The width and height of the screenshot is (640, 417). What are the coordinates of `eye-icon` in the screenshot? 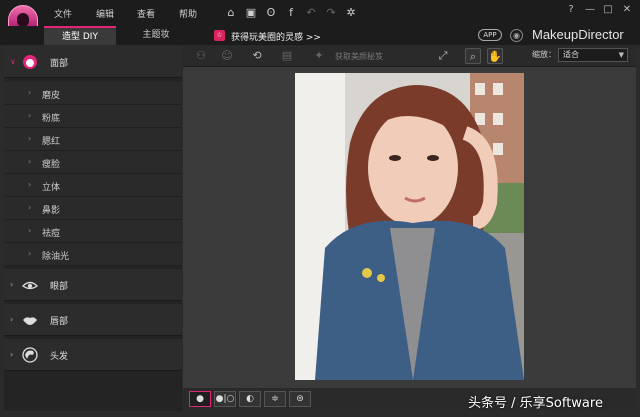 It's located at (30, 285).